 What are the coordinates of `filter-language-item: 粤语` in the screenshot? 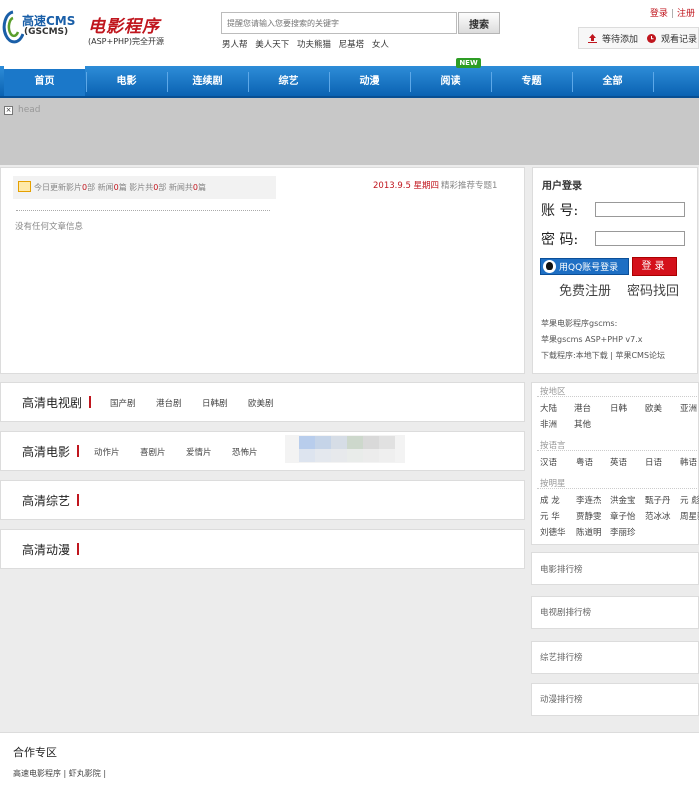 It's located at (584, 462).